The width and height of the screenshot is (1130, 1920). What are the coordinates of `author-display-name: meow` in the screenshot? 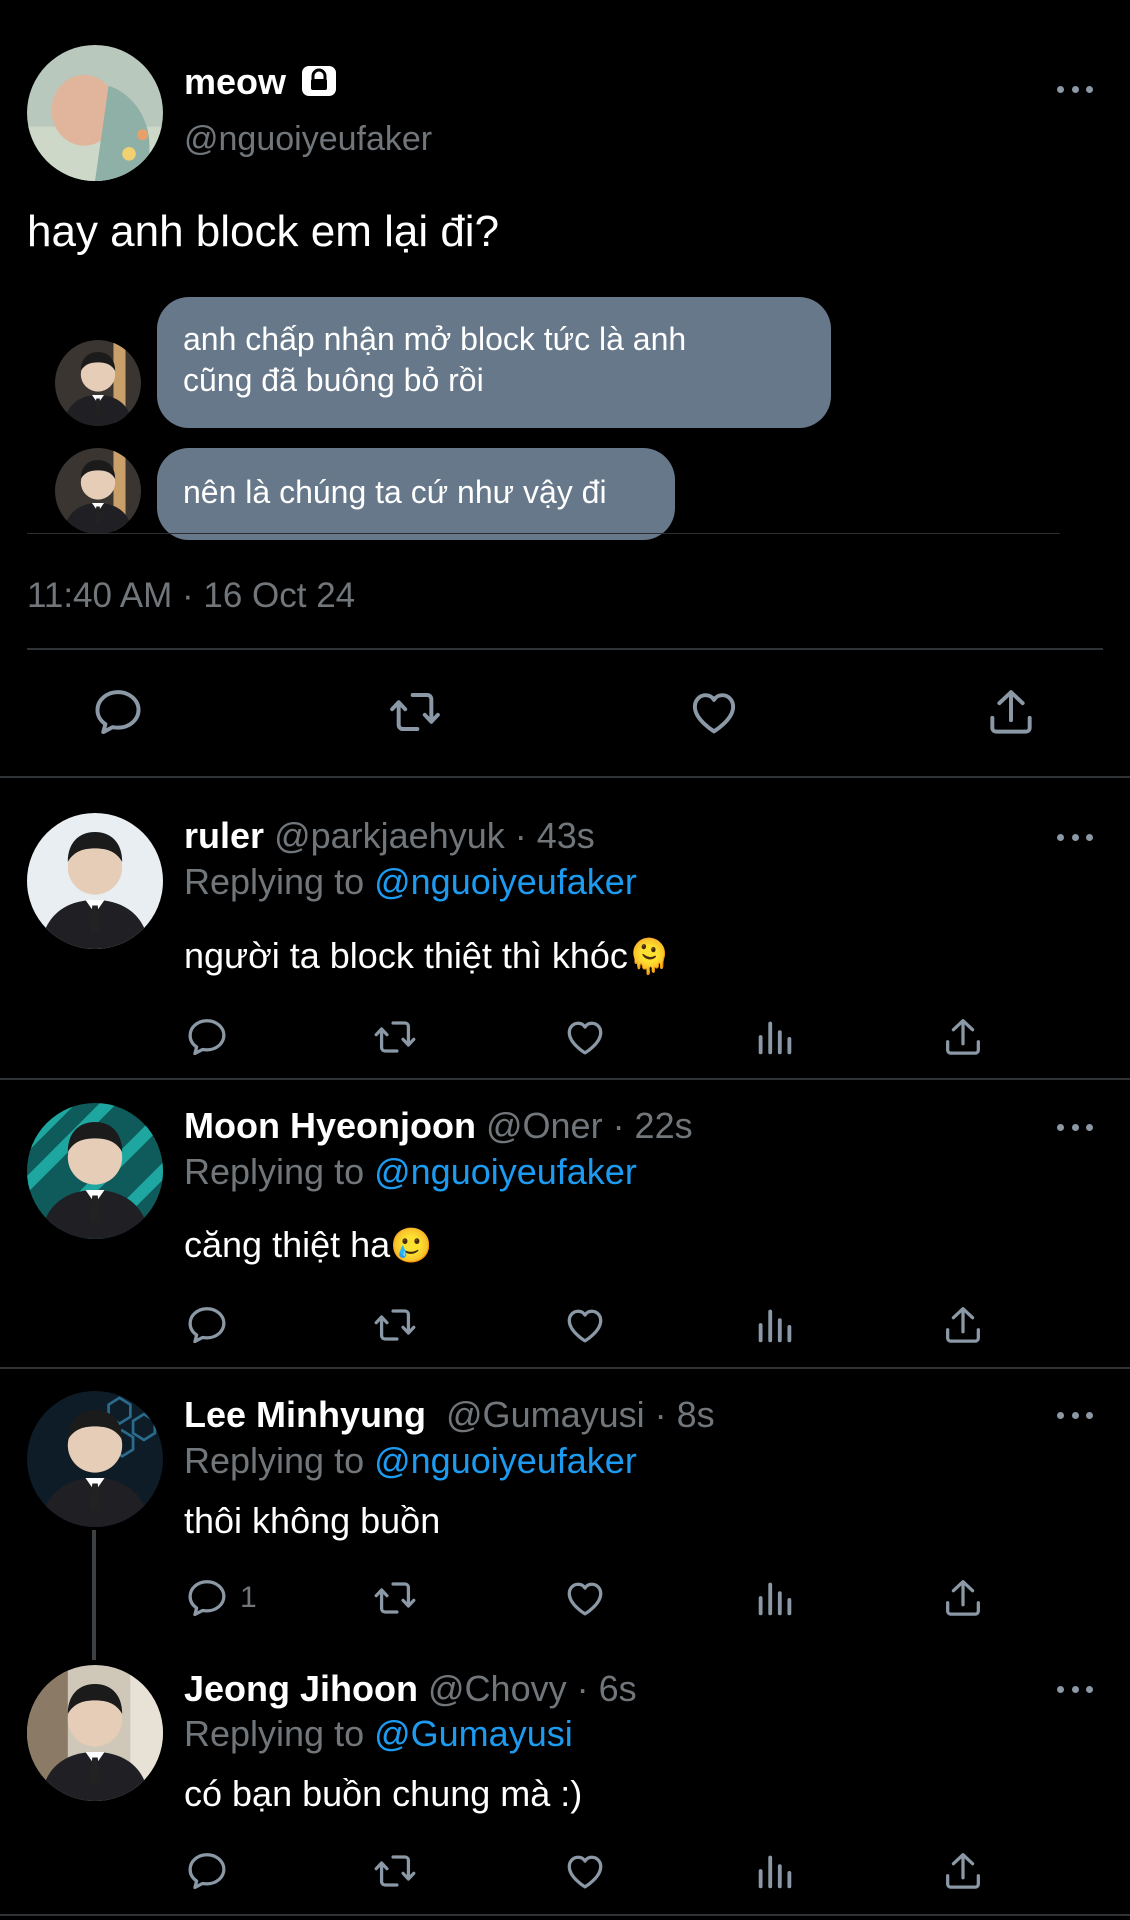 It's located at (235, 82).